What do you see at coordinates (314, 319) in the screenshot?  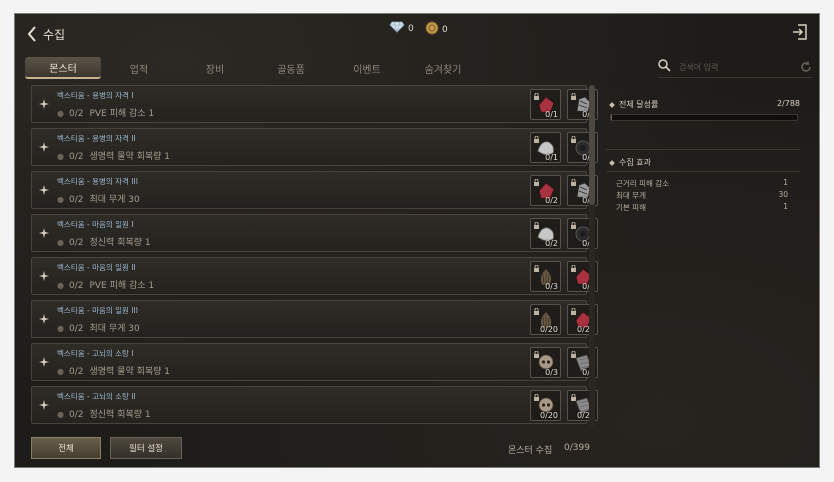 I see `collection-row: 벡스티움 - 마음의 일원 III ● 0/2 최대 무게 30 0/20 0/20` at bounding box center [314, 319].